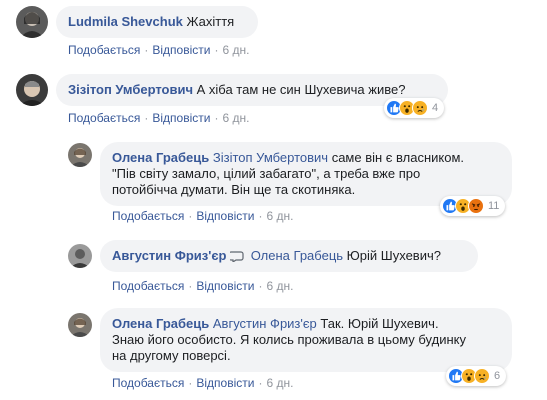 This screenshot has width=547, height=400. Describe the element at coordinates (398, 157) in the screenshot. I see `comment-text: саме він є власником.` at that location.